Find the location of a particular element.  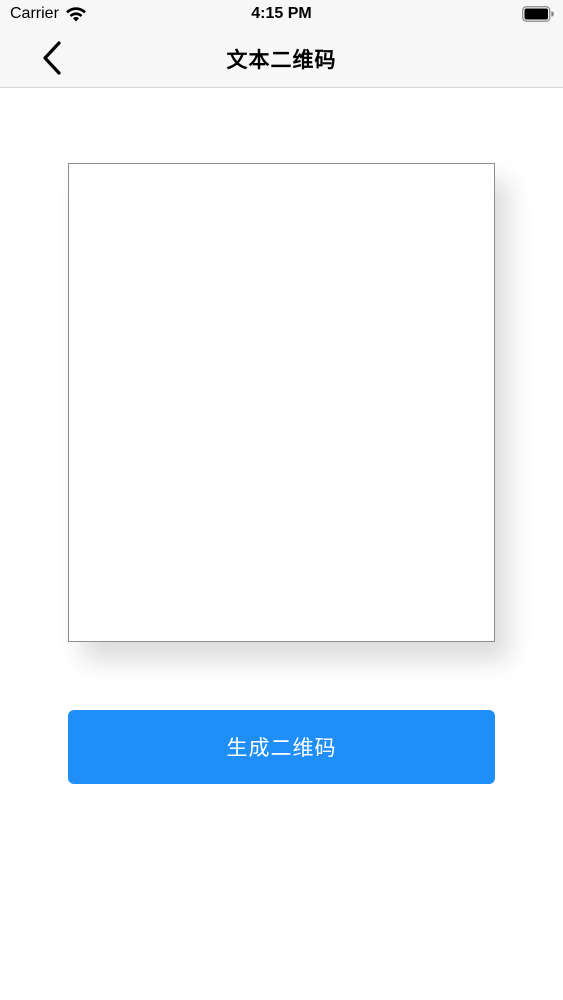

status-time: 4:15 PM is located at coordinates (281, 13).